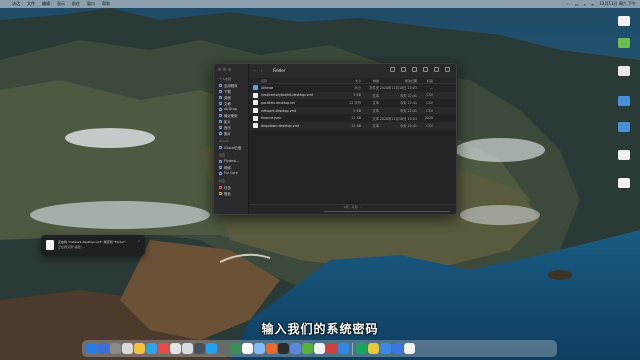 This screenshot has height=360, width=640. What do you see at coordinates (304, 81) in the screenshot?
I see `column-name: 名称` at bounding box center [304, 81].